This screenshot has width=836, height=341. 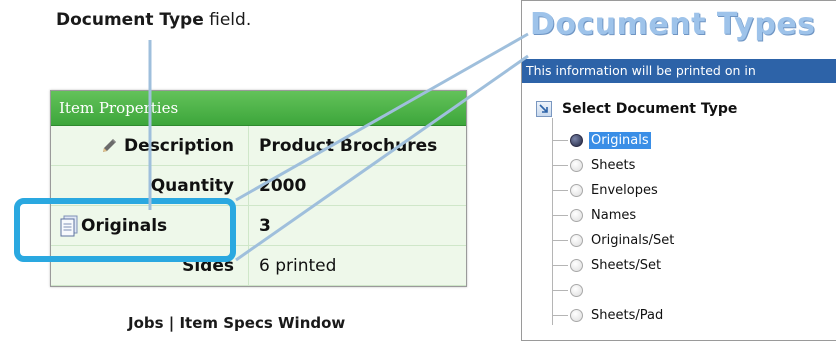 I want to click on radio-selected-icon, so click(x=576, y=140).